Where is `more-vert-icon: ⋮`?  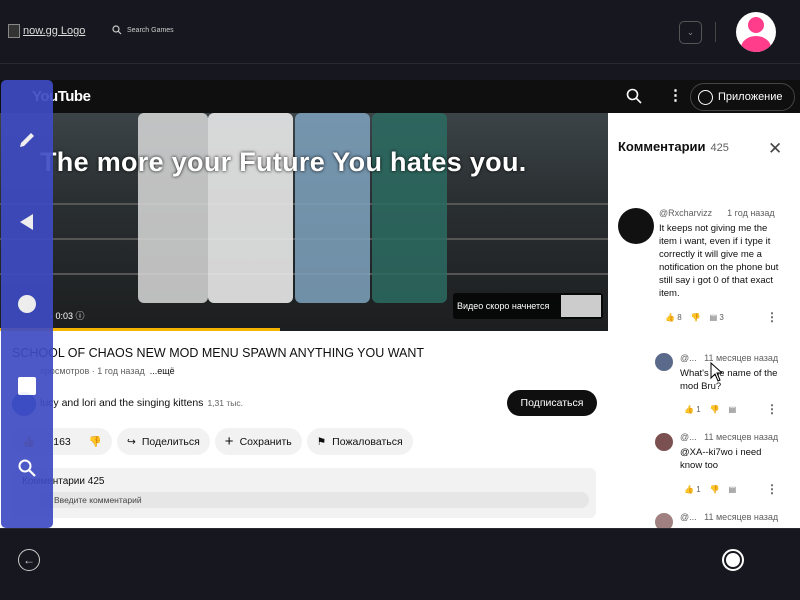
more-vert-icon: ⋮ is located at coordinates (675, 95).